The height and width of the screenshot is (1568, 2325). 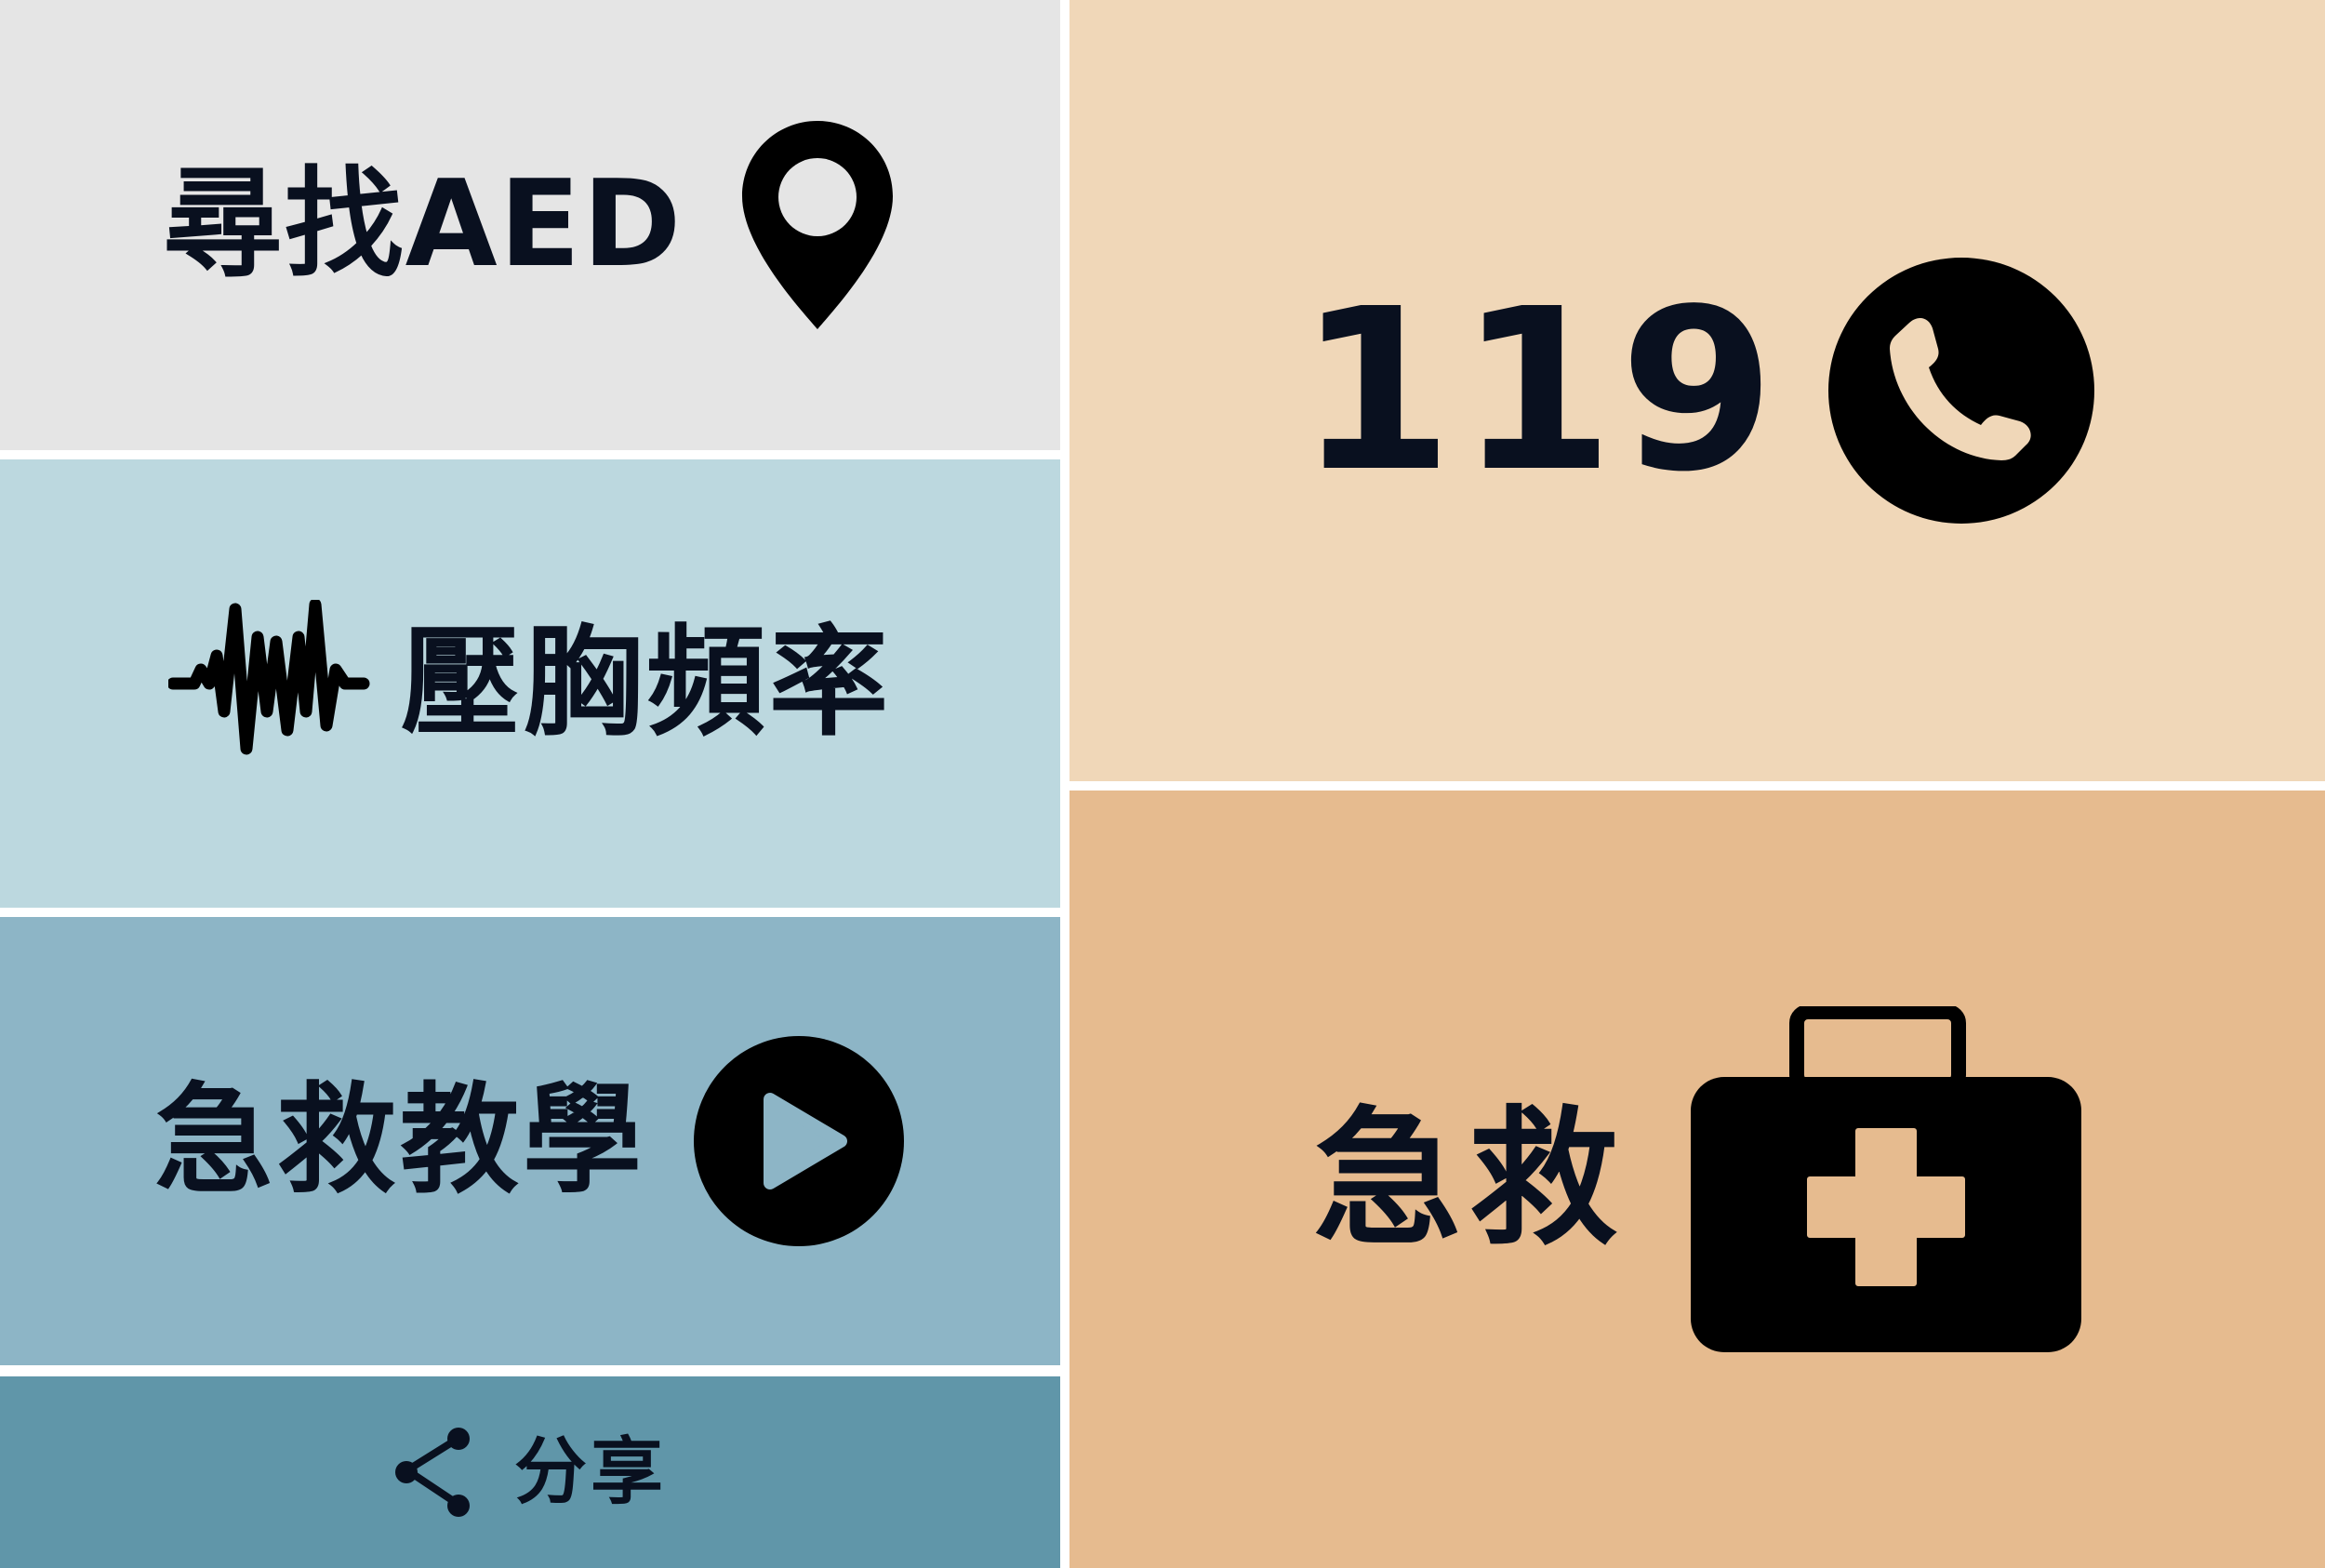 What do you see at coordinates (423, 224) in the screenshot?
I see `find-aed-label: 尋找AED` at bounding box center [423, 224].